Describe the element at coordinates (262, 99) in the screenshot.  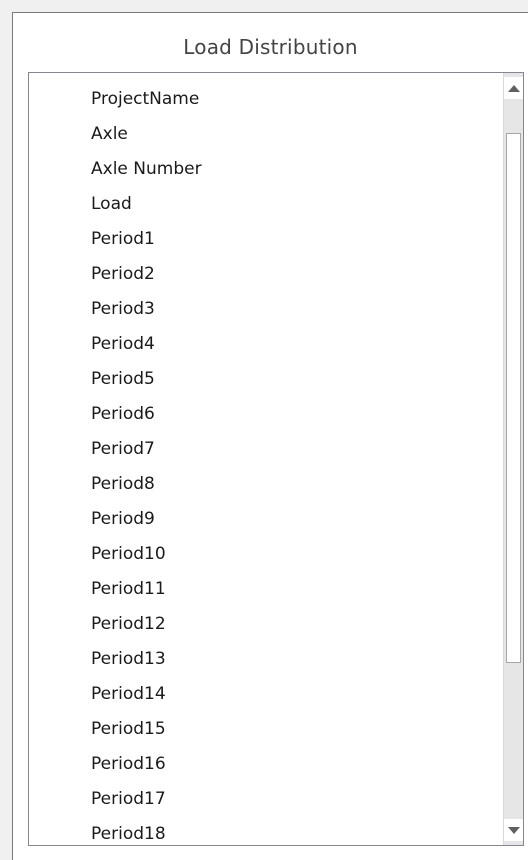
I see `list-item-projectname: ProjectName` at that location.